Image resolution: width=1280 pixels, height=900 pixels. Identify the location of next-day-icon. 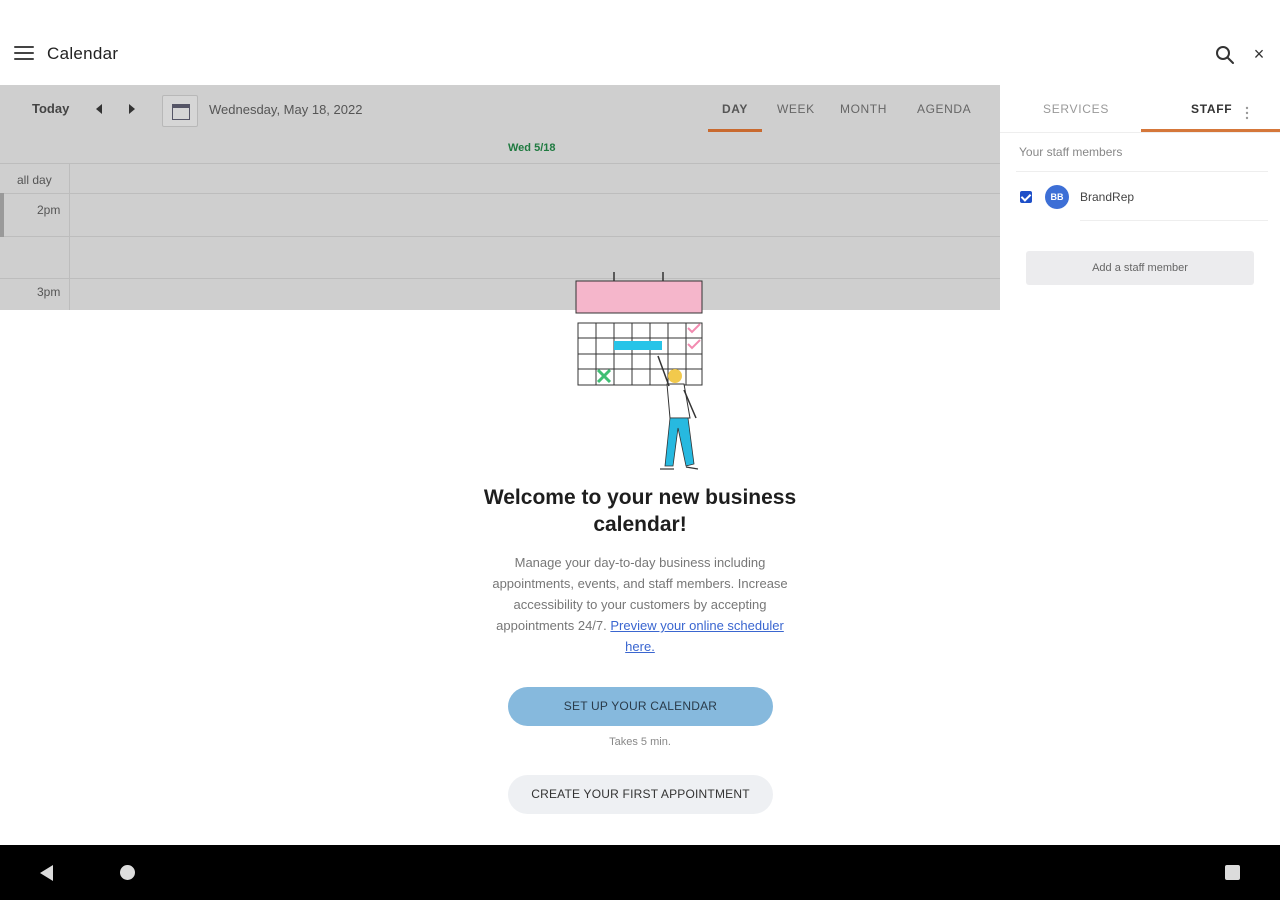
(132, 109).